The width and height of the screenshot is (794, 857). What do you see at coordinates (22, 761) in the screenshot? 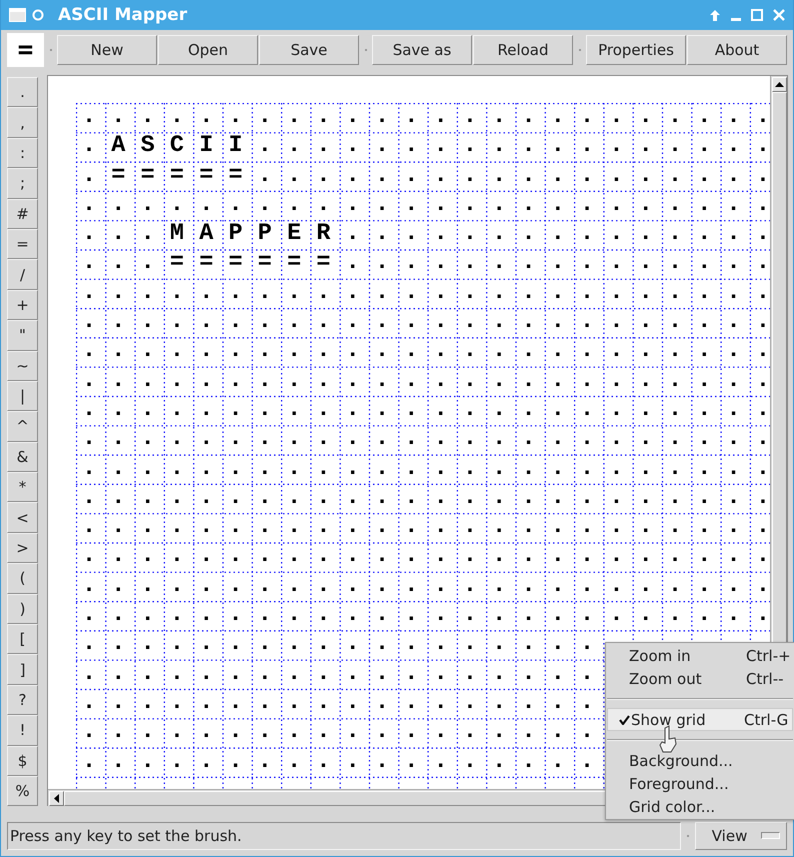
I see `brush-button: $` at bounding box center [22, 761].